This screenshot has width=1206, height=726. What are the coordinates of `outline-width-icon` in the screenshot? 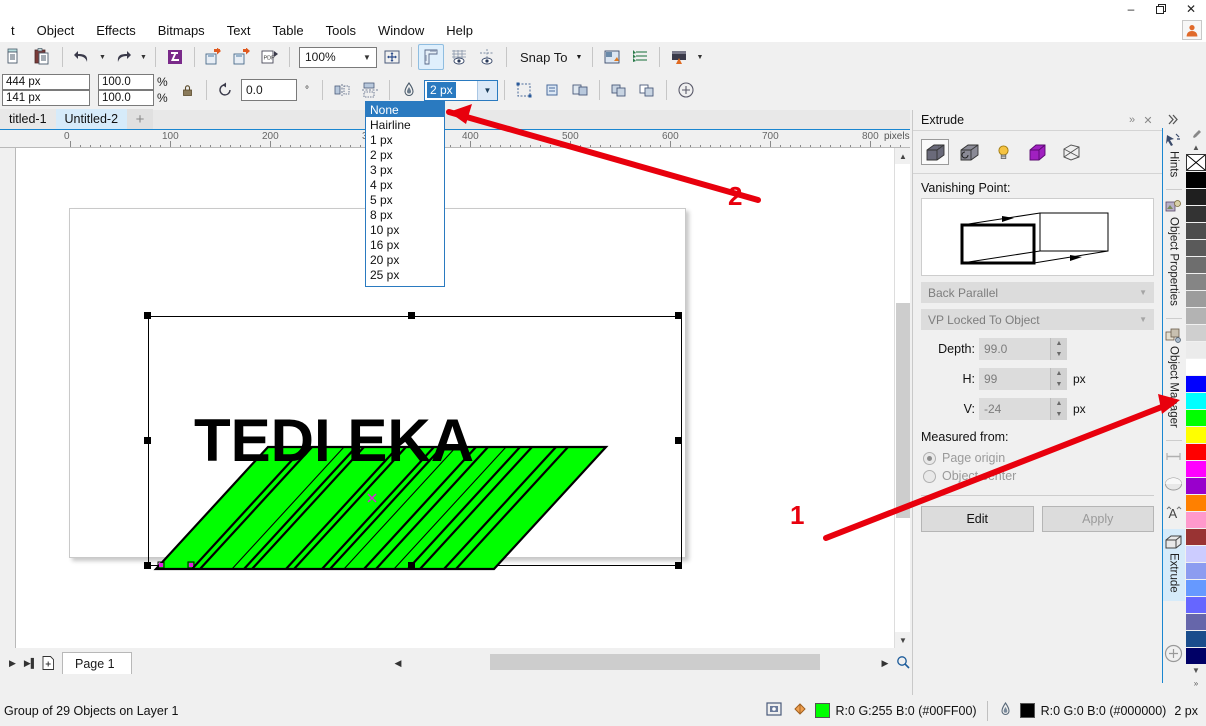 It's located at (409, 90).